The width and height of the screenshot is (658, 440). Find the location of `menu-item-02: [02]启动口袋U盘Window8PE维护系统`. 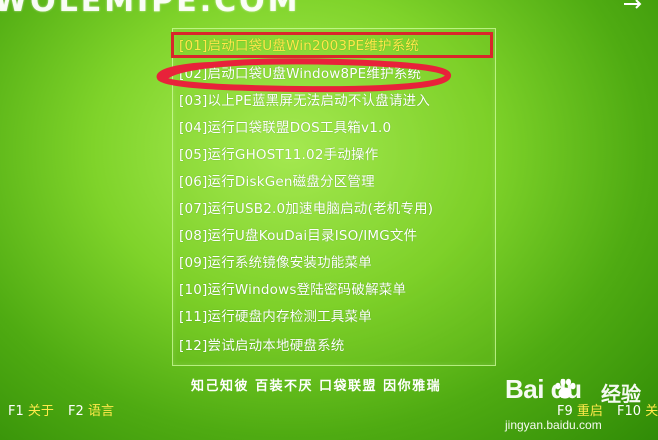

menu-item-02: [02]启动口袋U盘Window8PE维护系统 is located at coordinates (300, 74).